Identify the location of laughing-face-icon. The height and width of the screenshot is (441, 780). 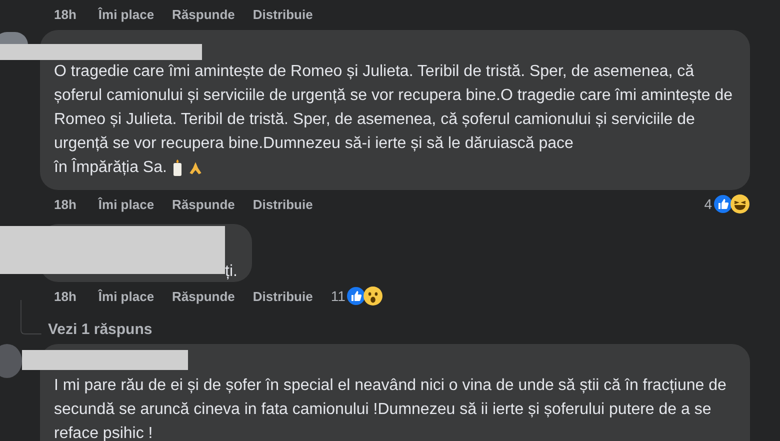
(740, 204).